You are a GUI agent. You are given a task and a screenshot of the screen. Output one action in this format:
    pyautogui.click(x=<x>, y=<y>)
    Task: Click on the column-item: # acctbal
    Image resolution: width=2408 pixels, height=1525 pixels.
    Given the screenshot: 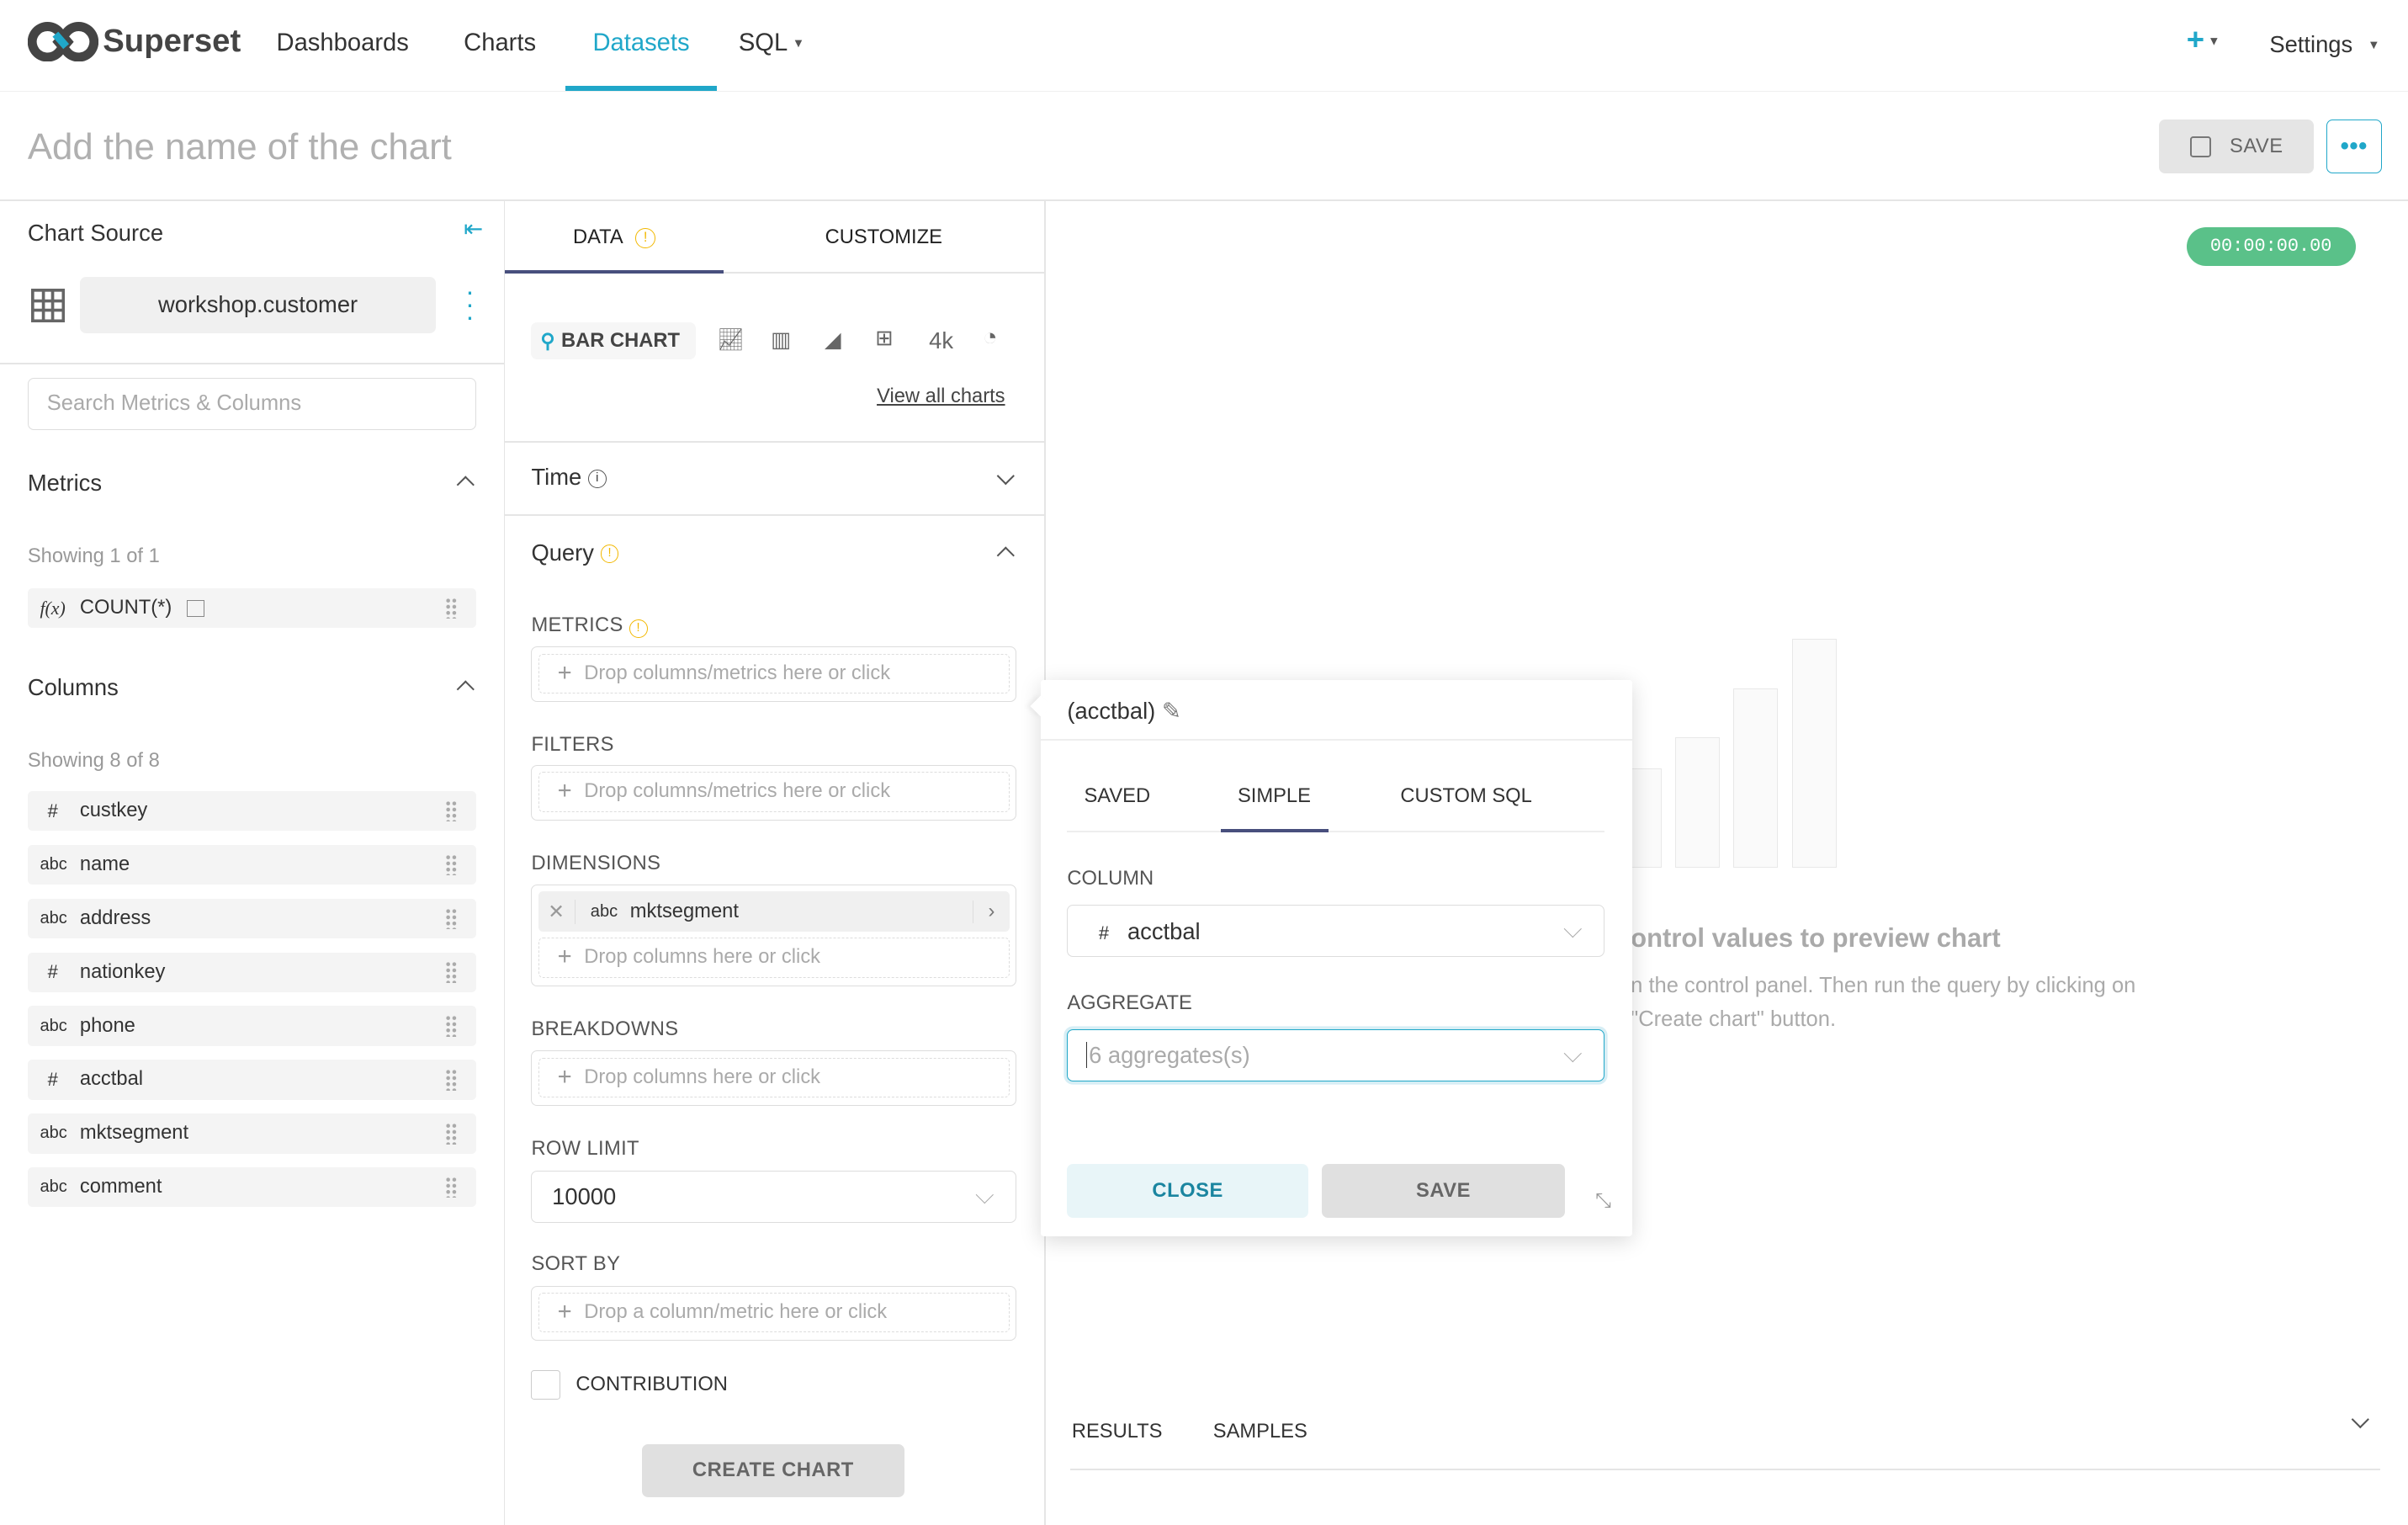 What is the action you would take?
    pyautogui.click(x=251, y=1080)
    